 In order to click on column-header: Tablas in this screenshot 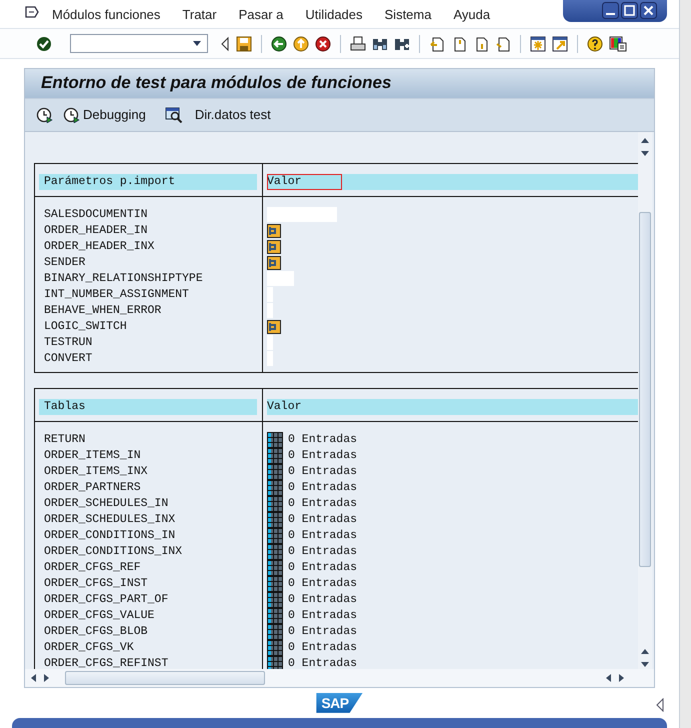, I will do `click(148, 406)`.